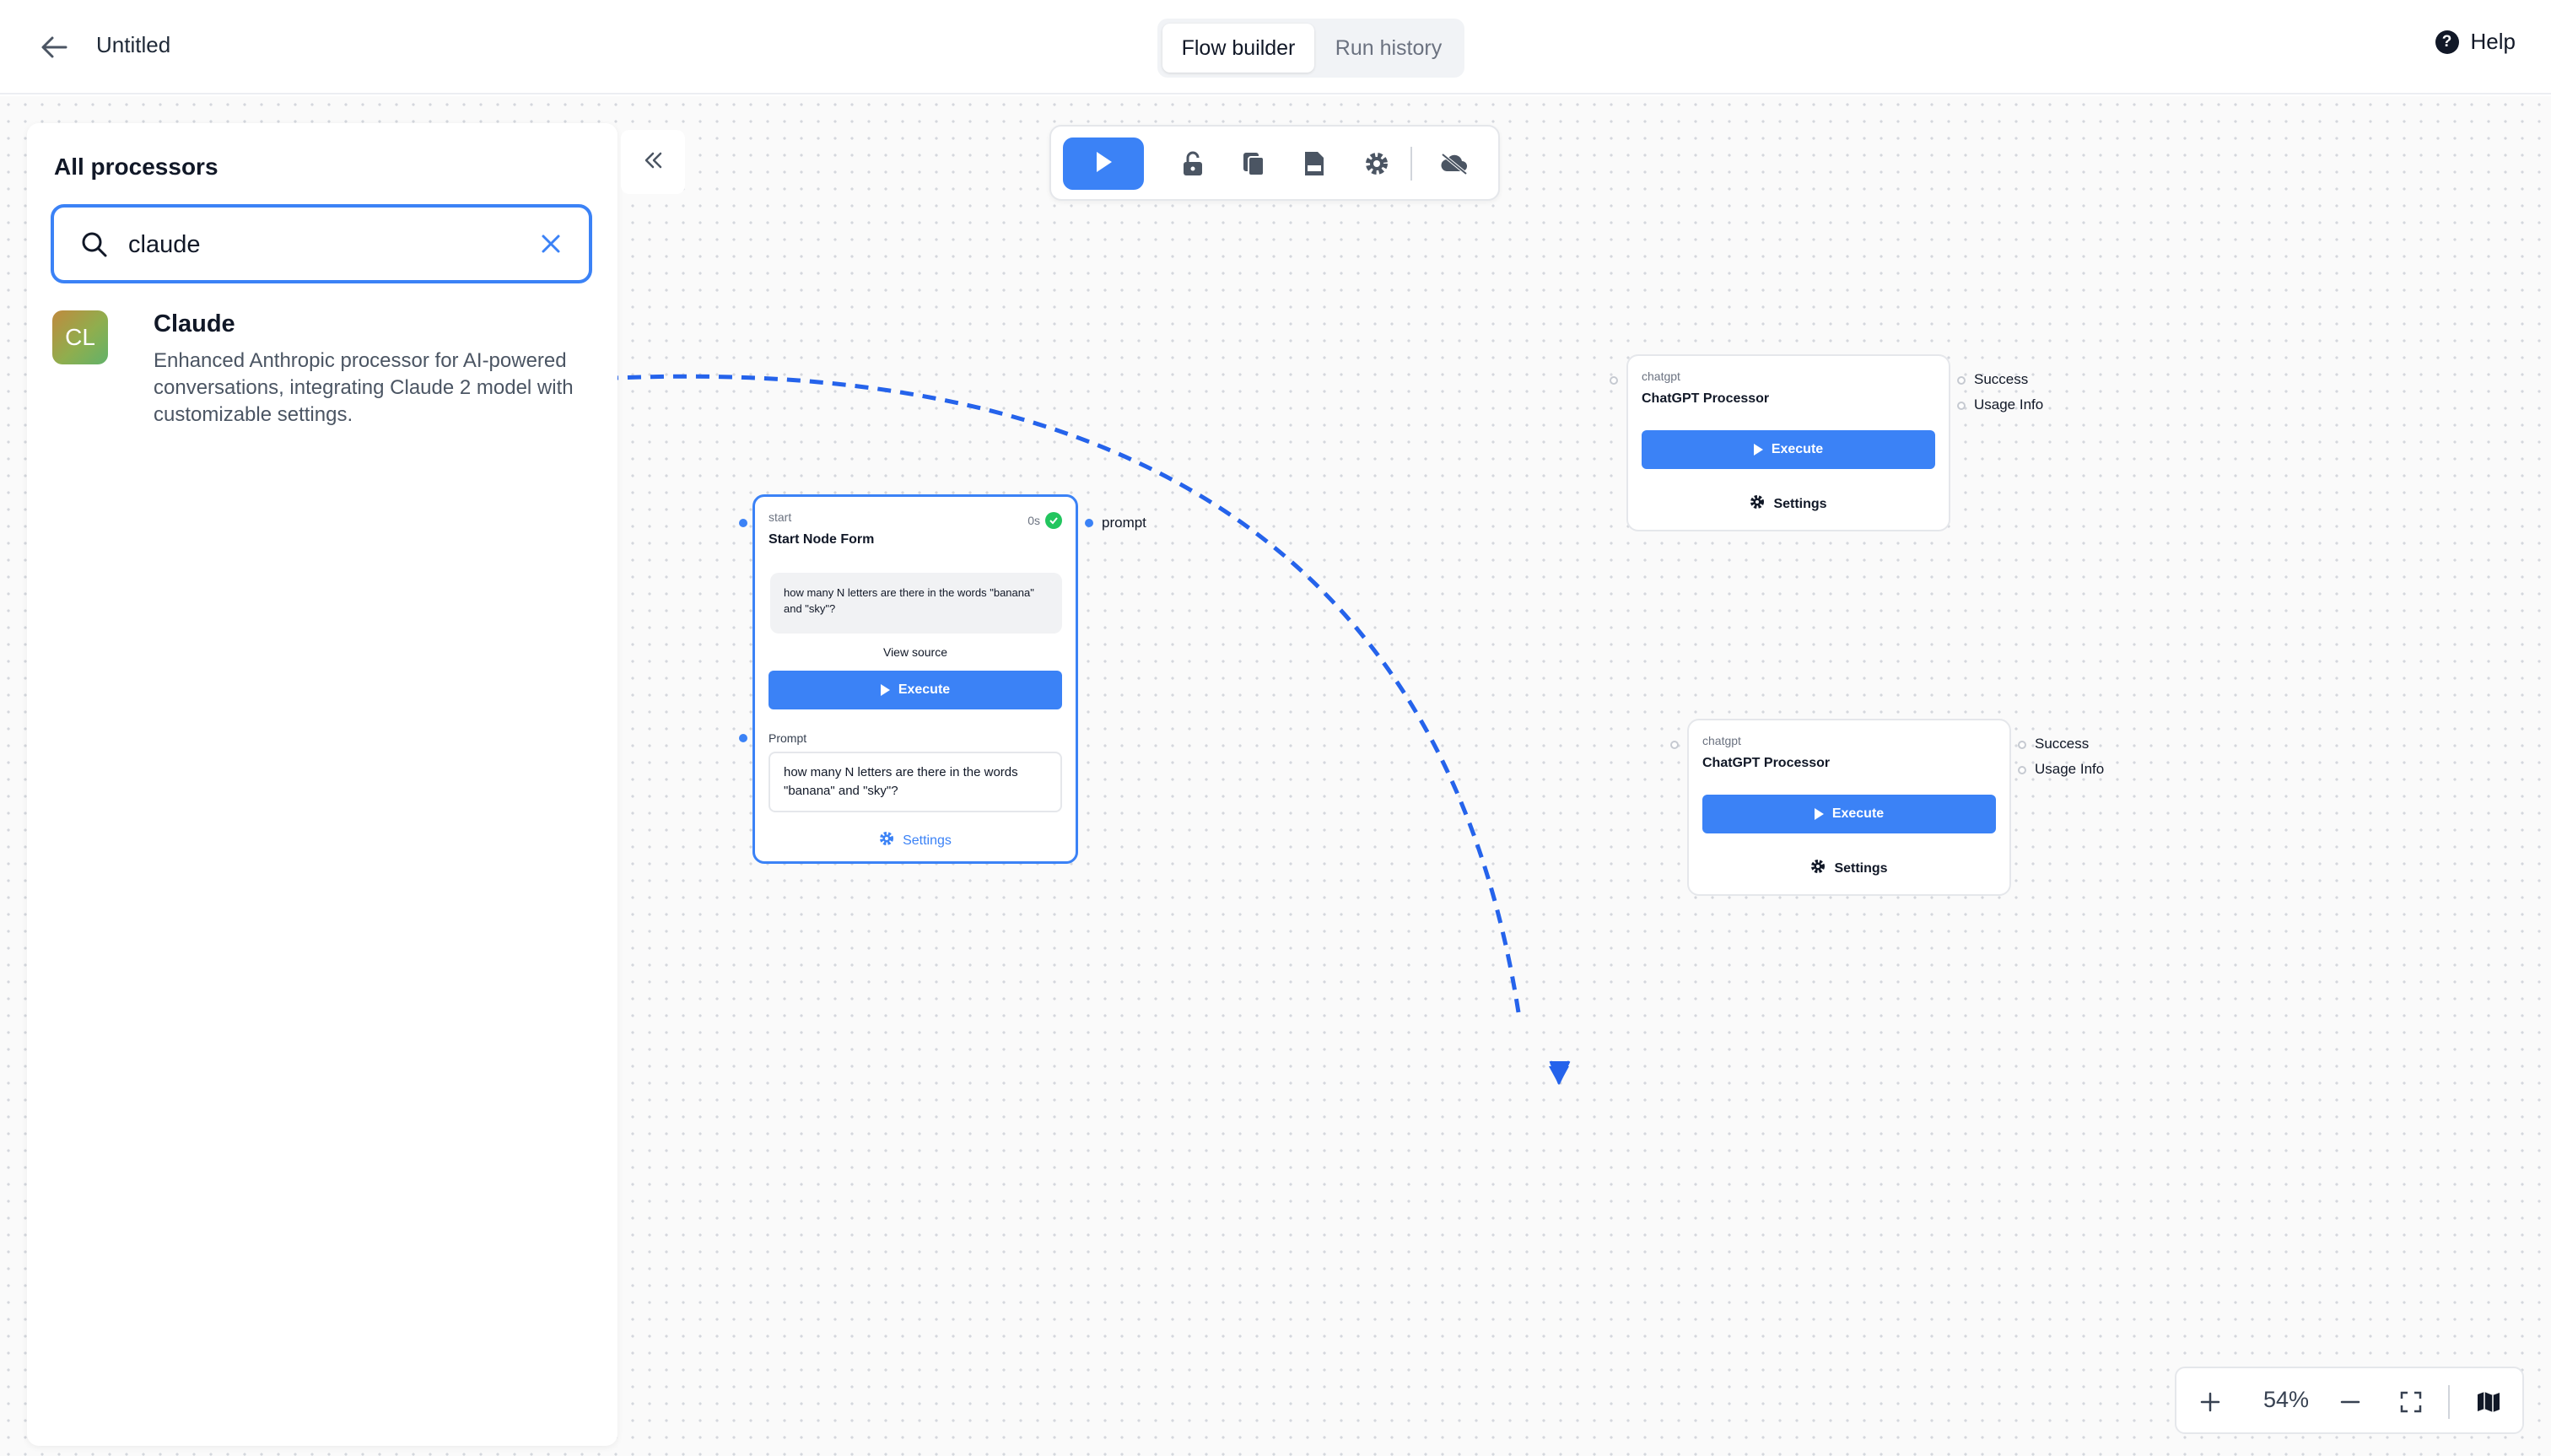 The width and height of the screenshot is (2551, 1456). What do you see at coordinates (1454, 164) in the screenshot?
I see `cloud-off-icon` at bounding box center [1454, 164].